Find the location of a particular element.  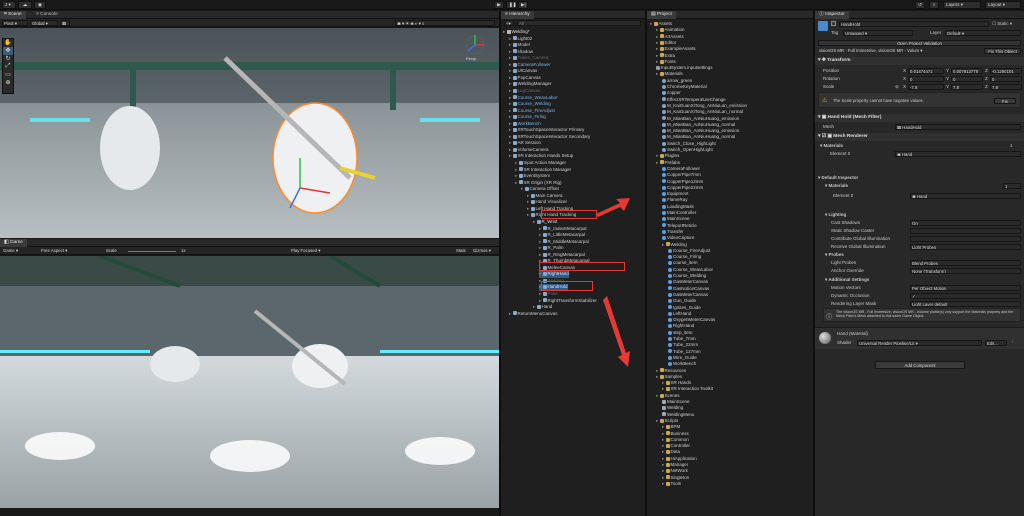

hierarchy-item: ▸ XR Interaction Hands Setup is located at coordinates (541, 156).